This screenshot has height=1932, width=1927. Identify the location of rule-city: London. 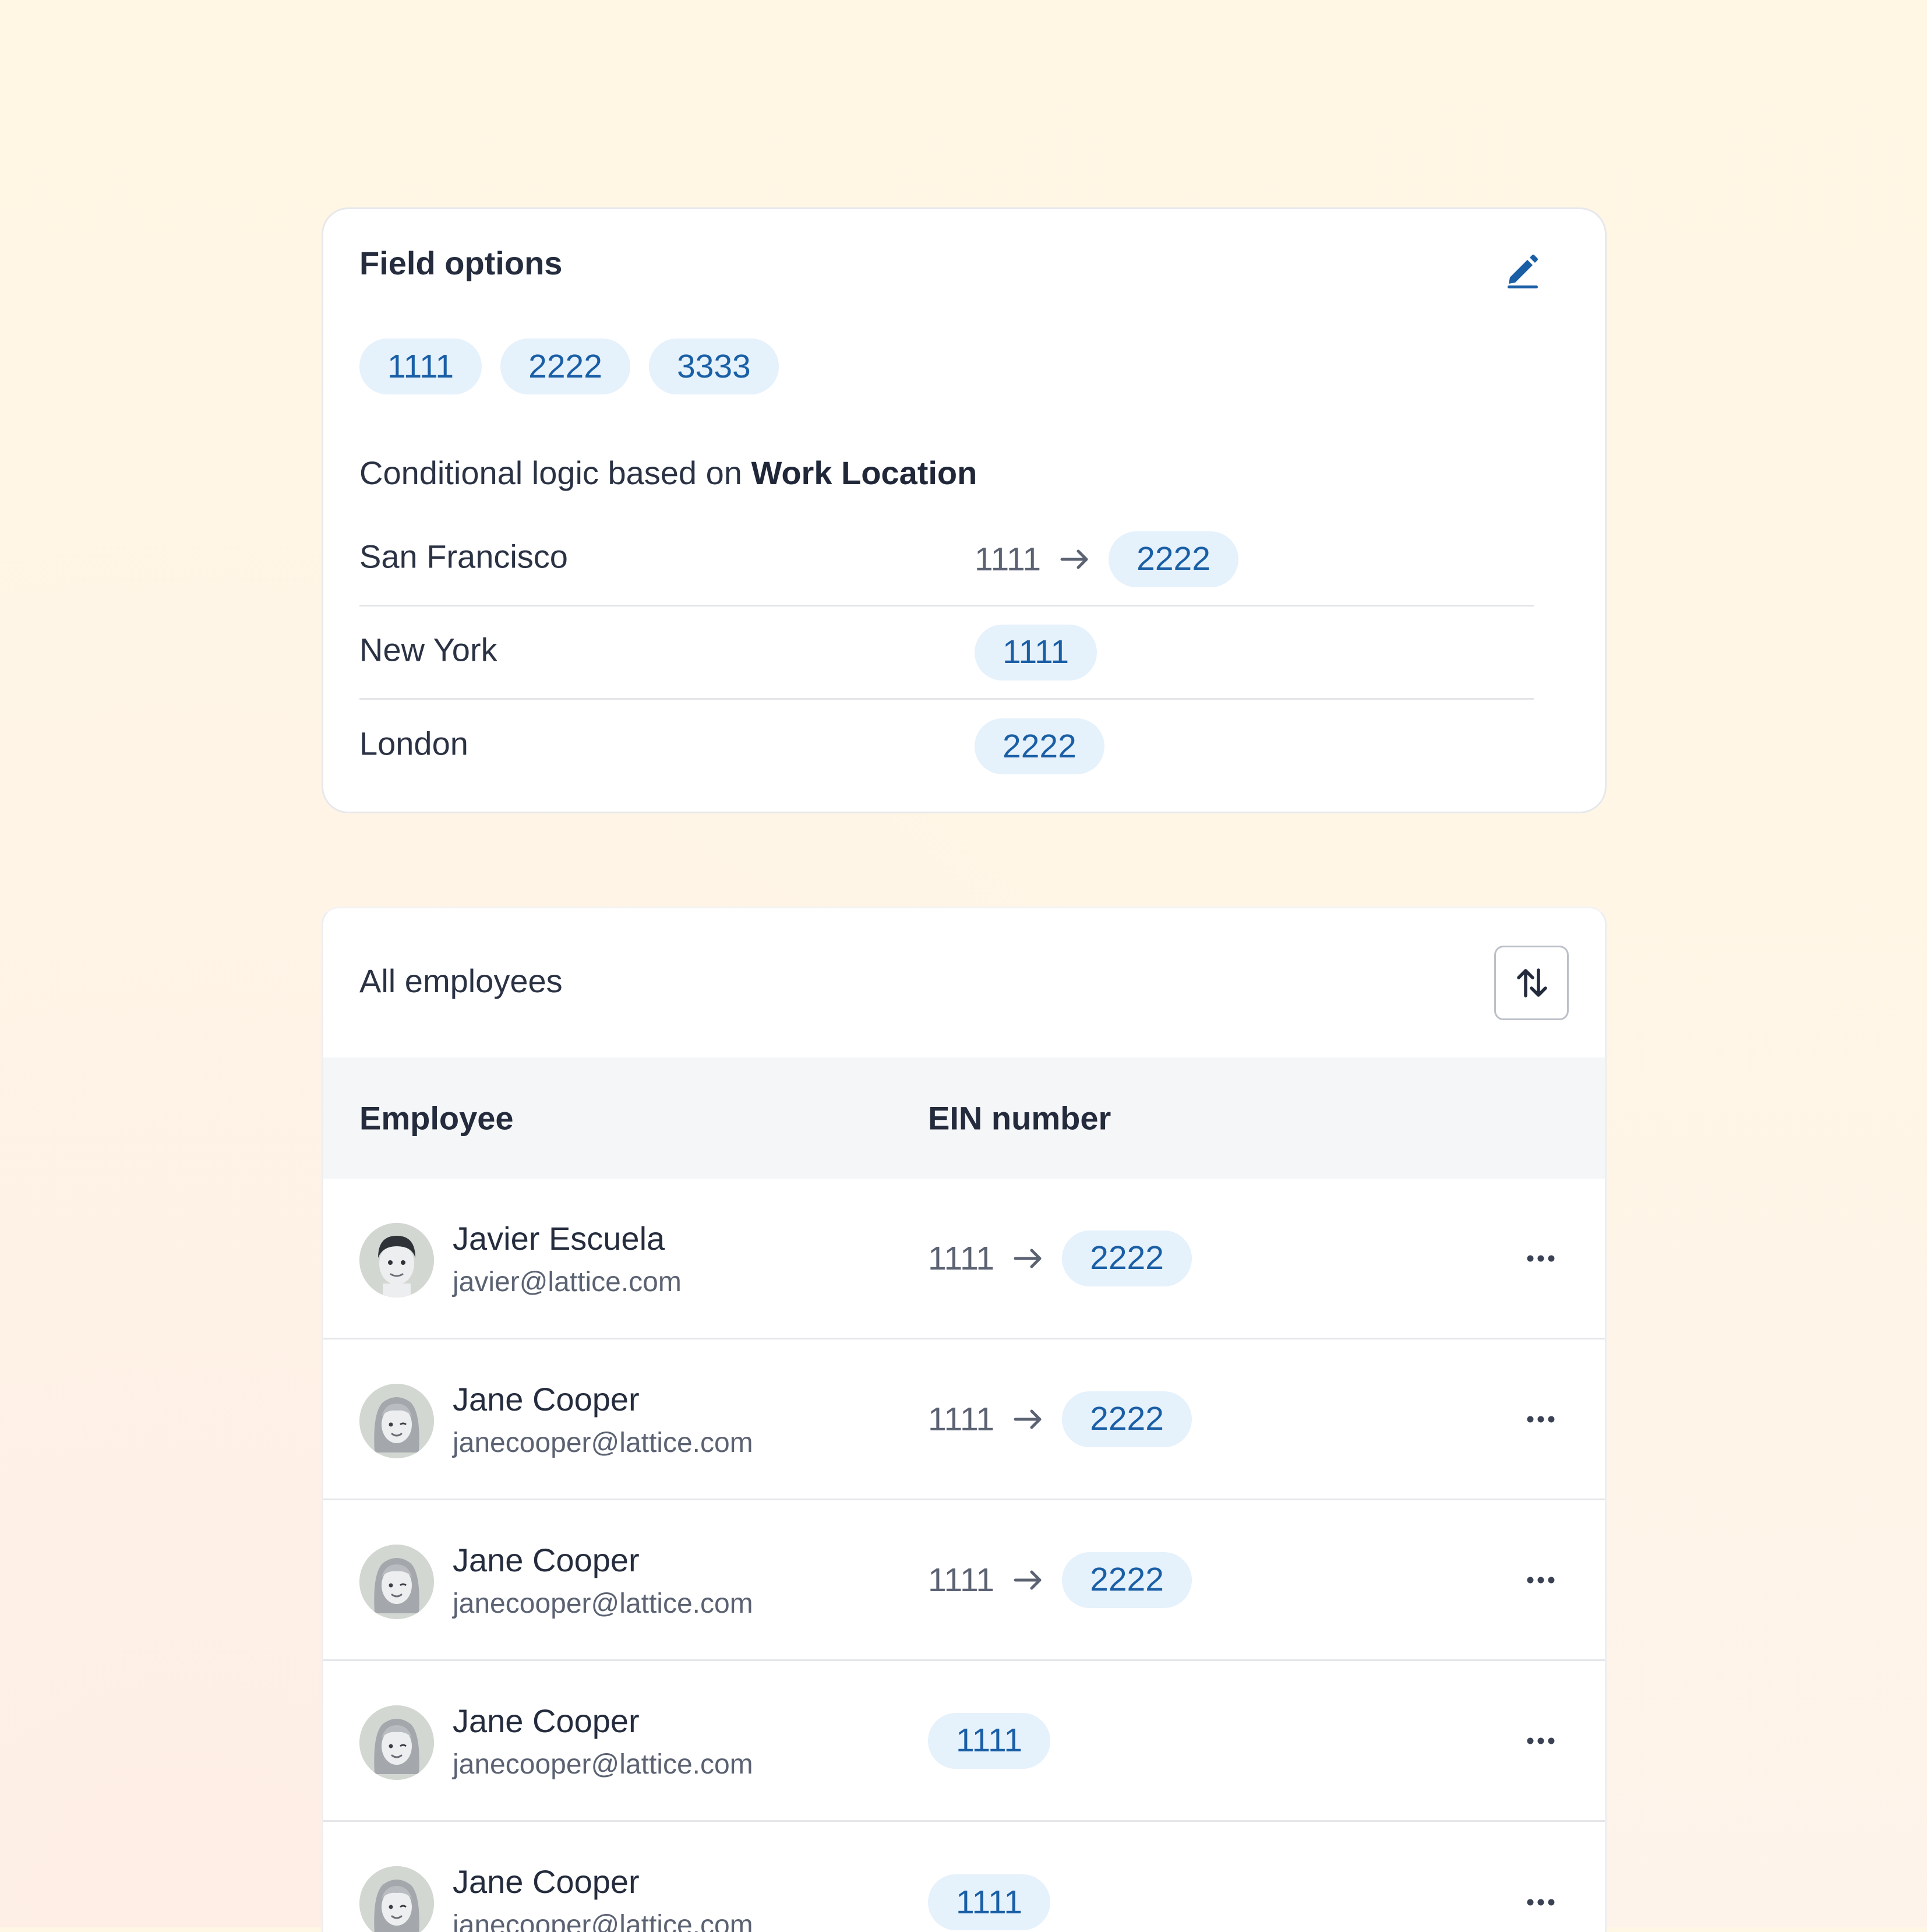
(413, 743).